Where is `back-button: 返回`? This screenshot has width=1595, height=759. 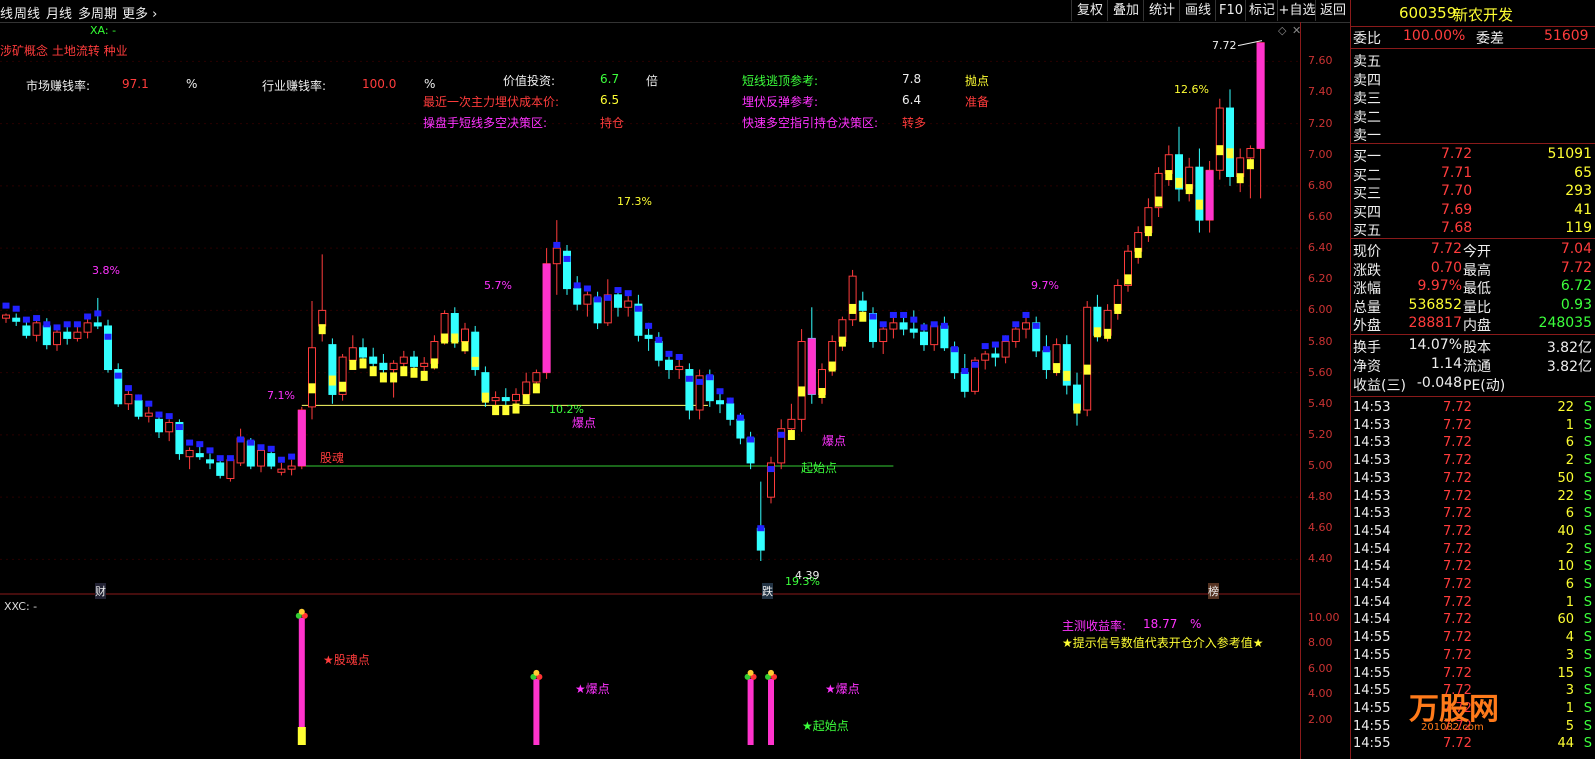 back-button: 返回 is located at coordinates (1332, 10).